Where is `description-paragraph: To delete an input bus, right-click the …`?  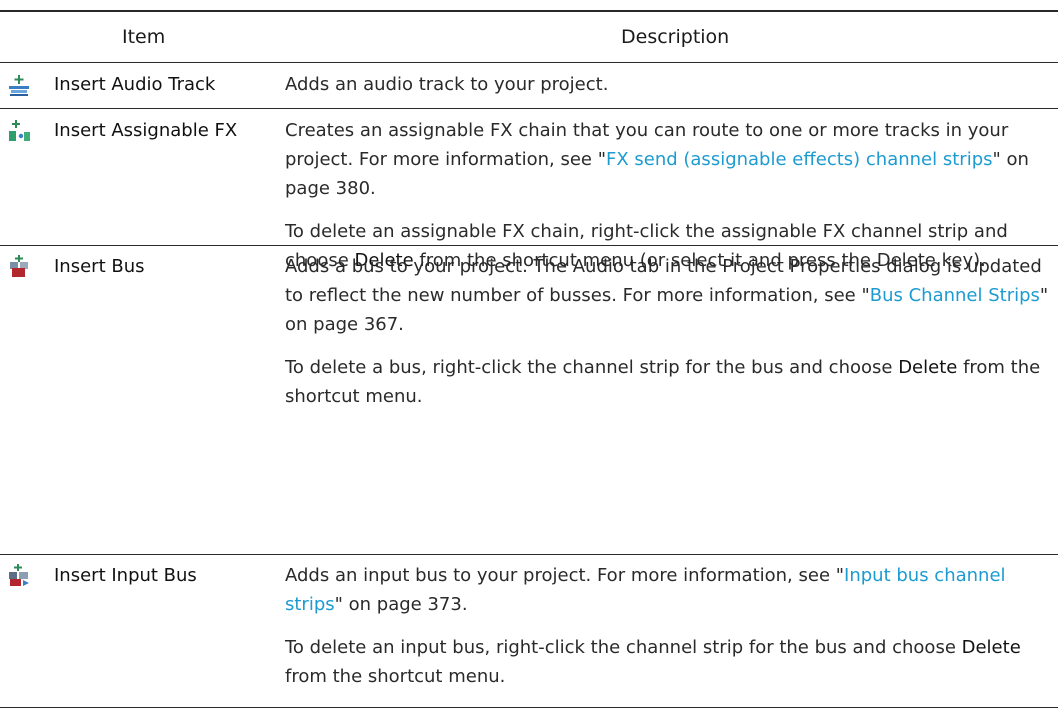 description-paragraph: To delete an input bus, right-click the … is located at coordinates (670, 662).